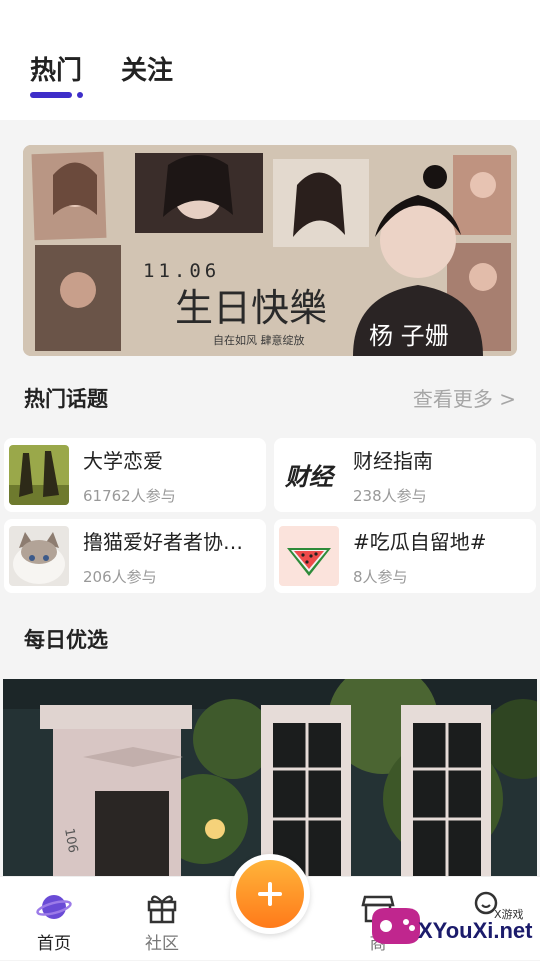 This screenshot has height=961, width=540. I want to click on topic-count: 61762人参与, so click(129, 496).